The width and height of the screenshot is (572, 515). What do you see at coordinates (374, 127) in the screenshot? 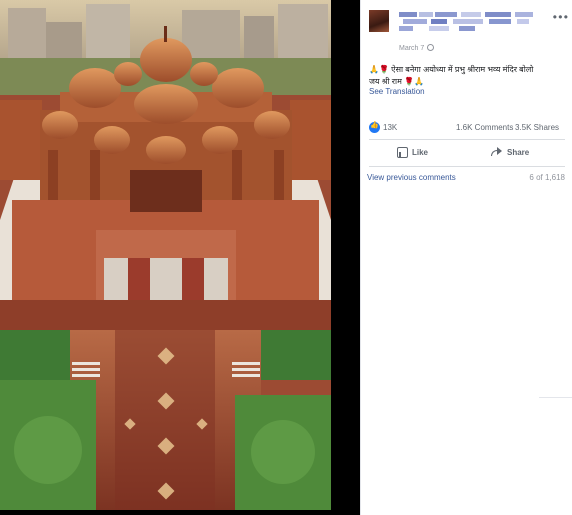
I see `like-reaction-icon` at bounding box center [374, 127].